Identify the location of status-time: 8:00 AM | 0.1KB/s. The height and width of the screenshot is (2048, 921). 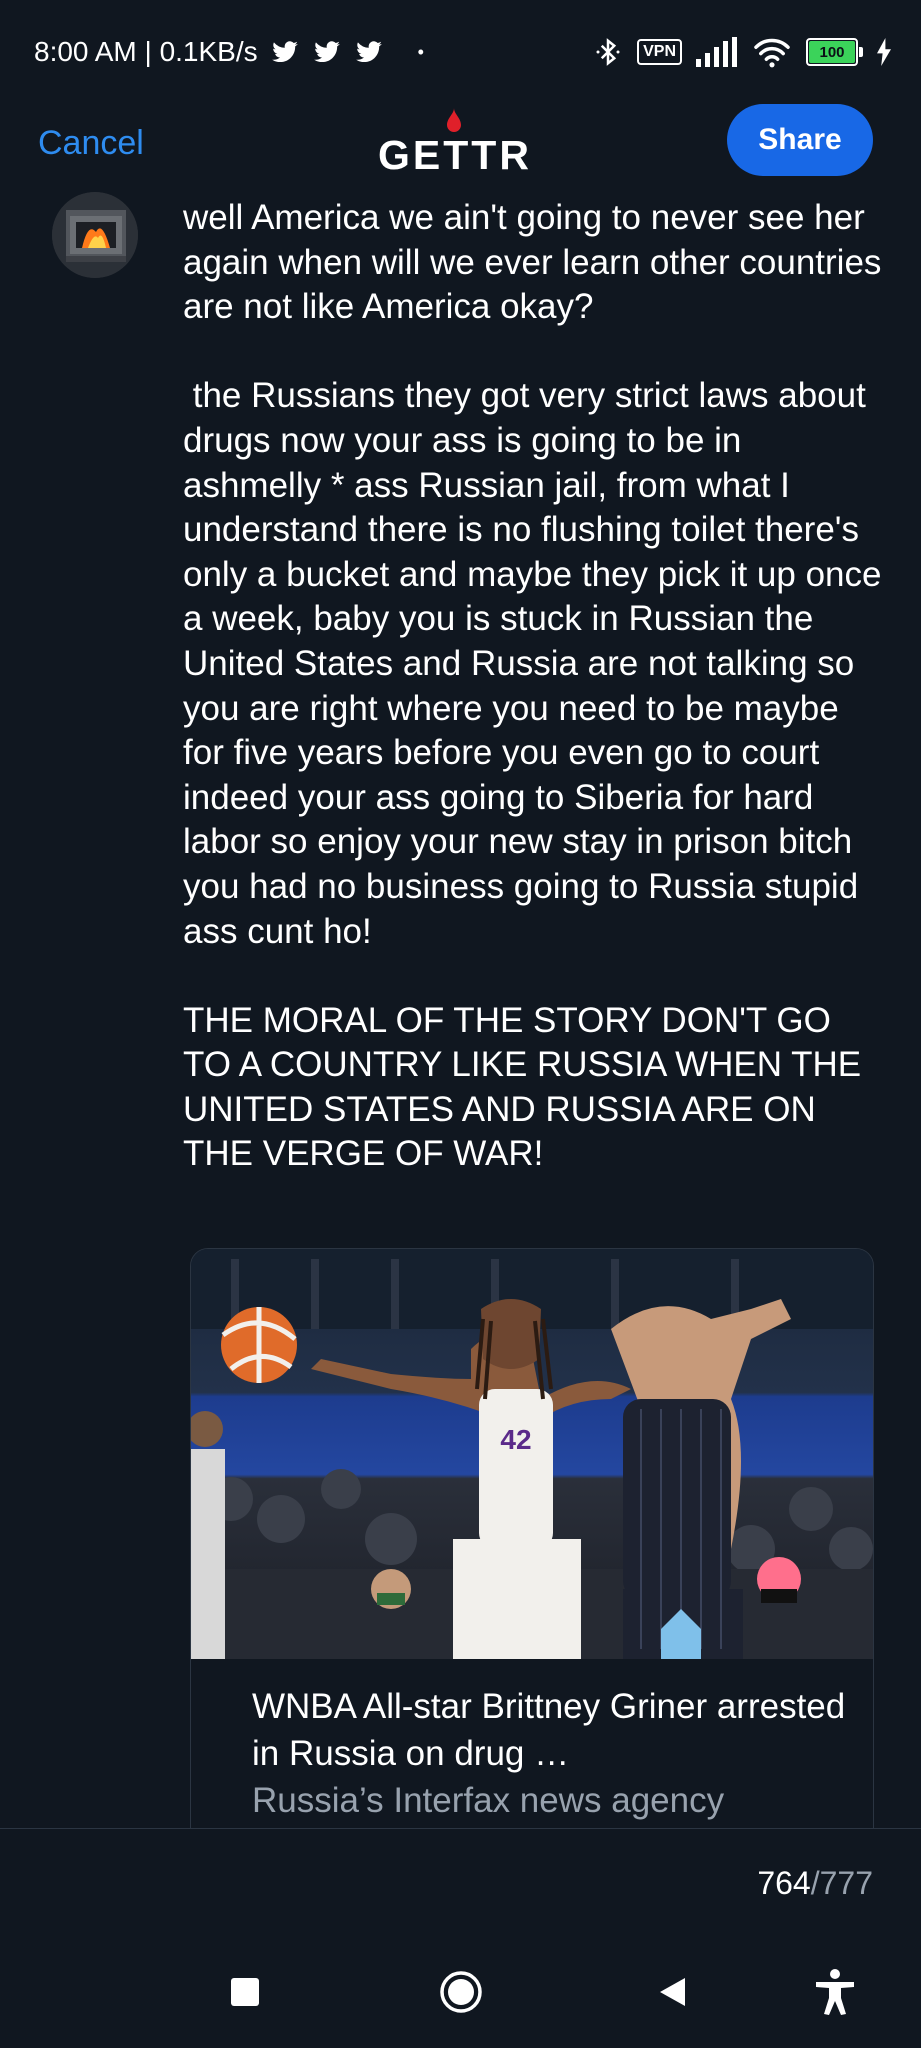
(146, 51).